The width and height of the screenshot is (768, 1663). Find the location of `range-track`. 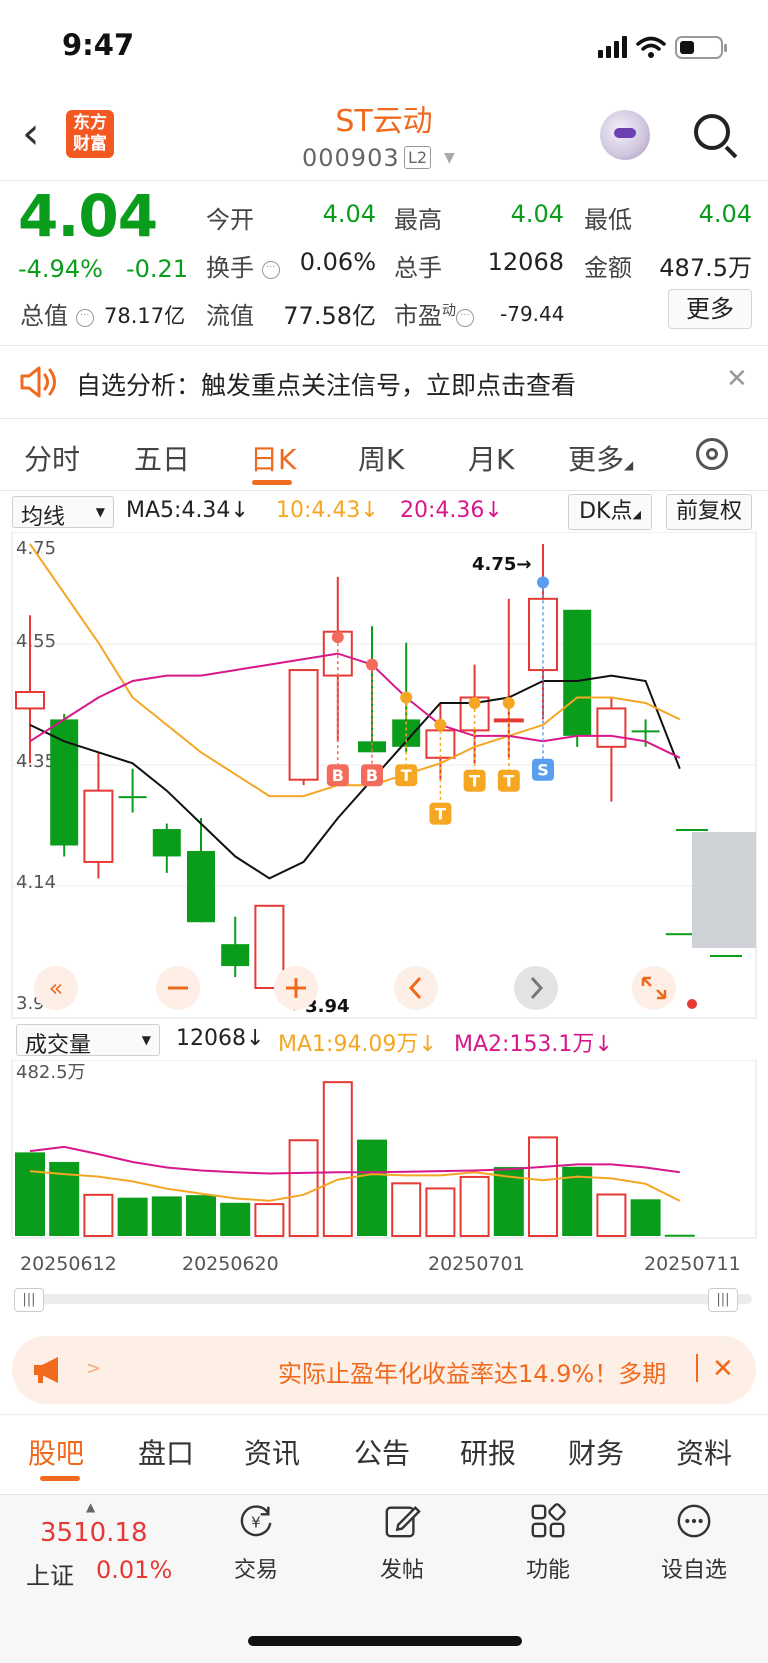

range-track is located at coordinates (383, 1299).